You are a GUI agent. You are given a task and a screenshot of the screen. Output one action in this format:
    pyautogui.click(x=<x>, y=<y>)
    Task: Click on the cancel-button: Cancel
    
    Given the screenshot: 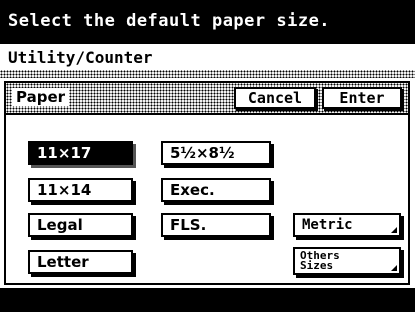 What is the action you would take?
    pyautogui.click(x=275, y=98)
    